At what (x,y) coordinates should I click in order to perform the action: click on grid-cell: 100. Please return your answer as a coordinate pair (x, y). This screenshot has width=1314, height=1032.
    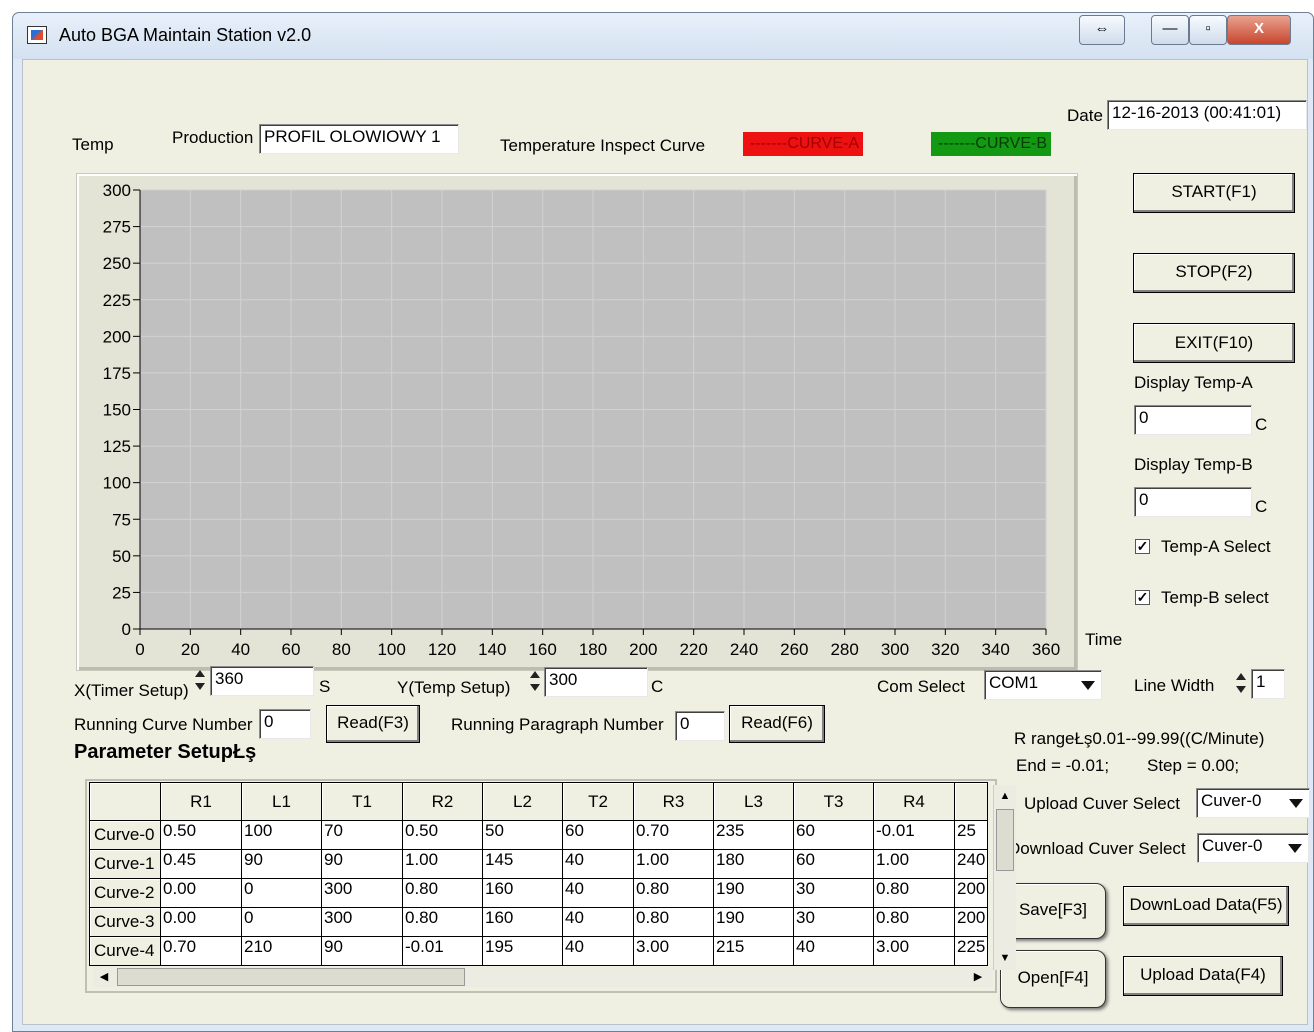
    Looking at the image, I should click on (281, 835).